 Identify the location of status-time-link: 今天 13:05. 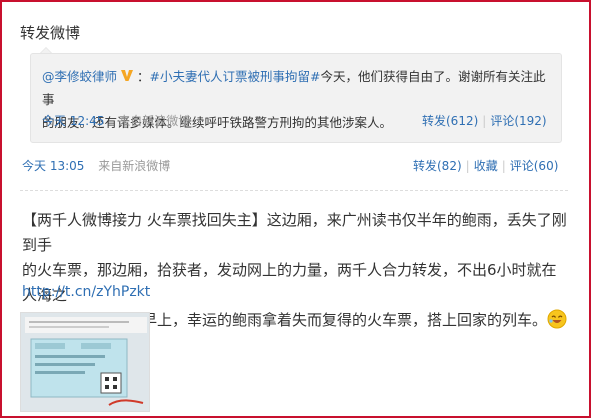
(53, 166).